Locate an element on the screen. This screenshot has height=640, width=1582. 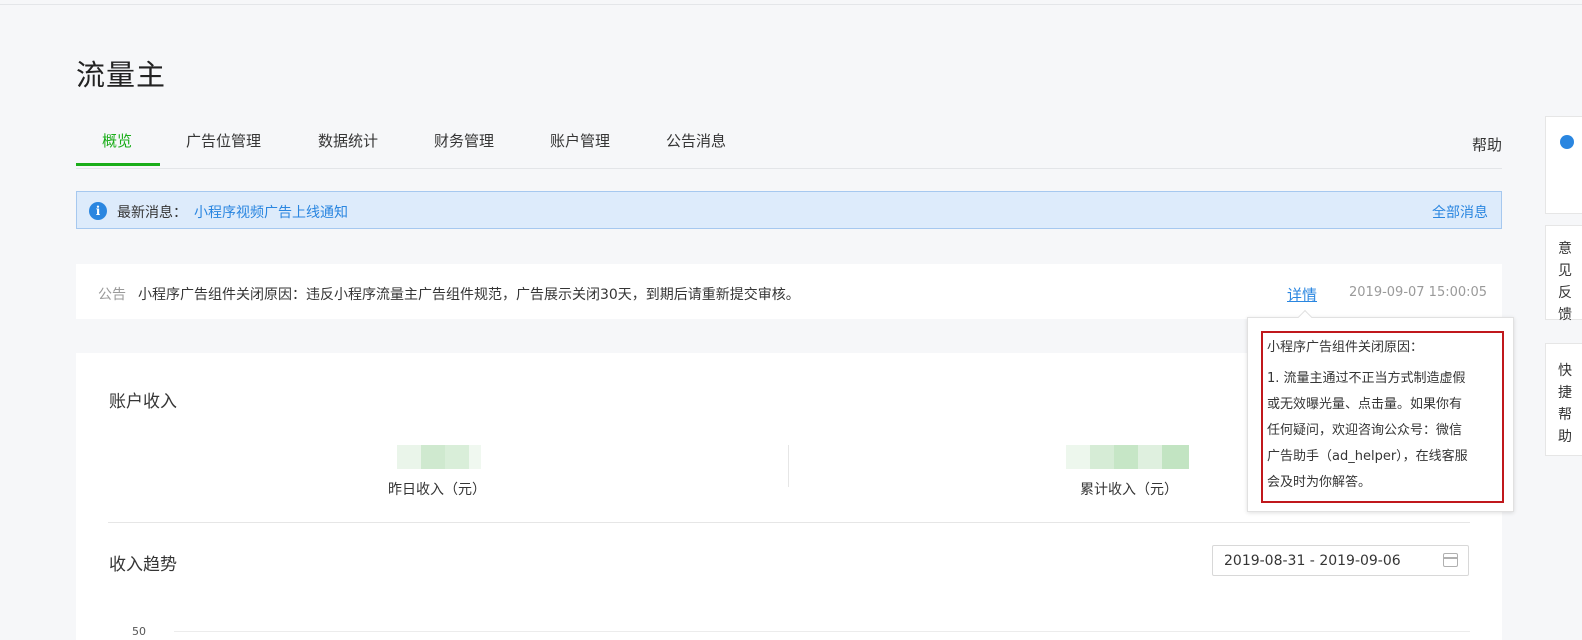
calendar-icon is located at coordinates (1450, 560).